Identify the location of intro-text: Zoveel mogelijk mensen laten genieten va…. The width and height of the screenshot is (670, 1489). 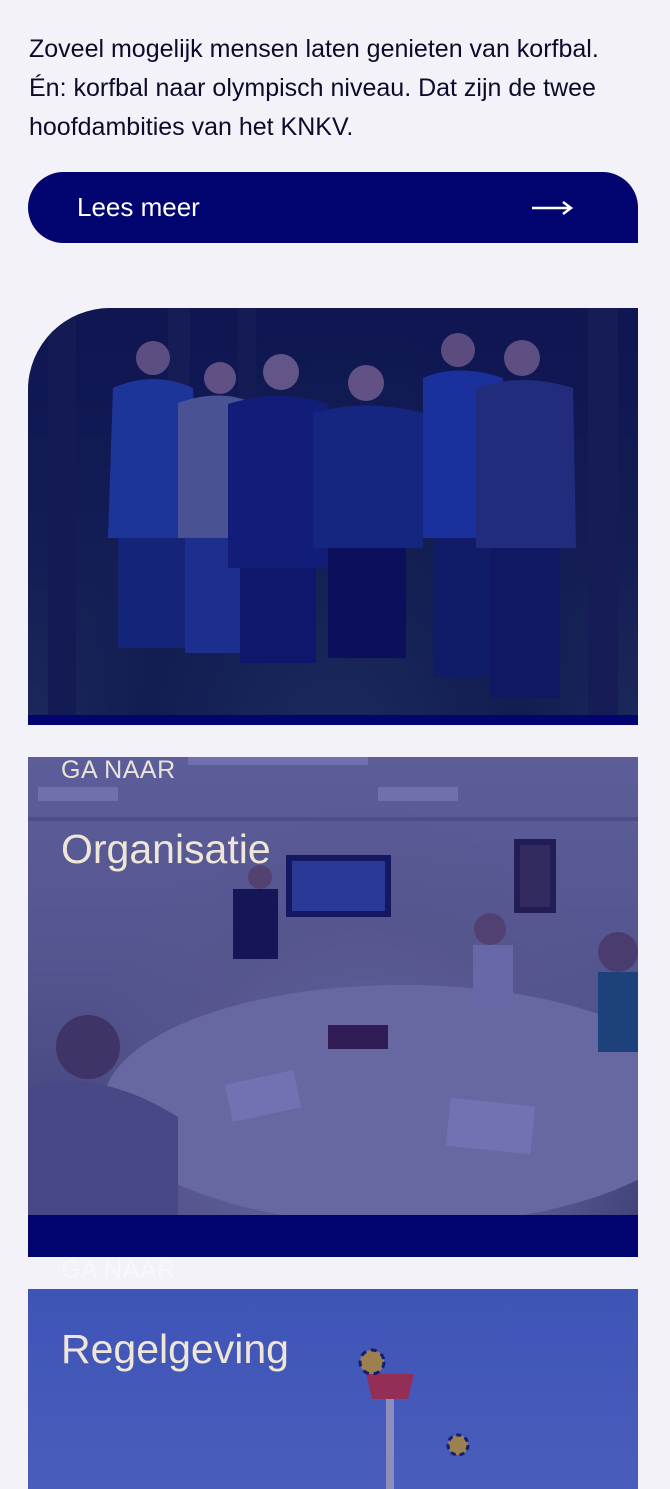
(314, 88).